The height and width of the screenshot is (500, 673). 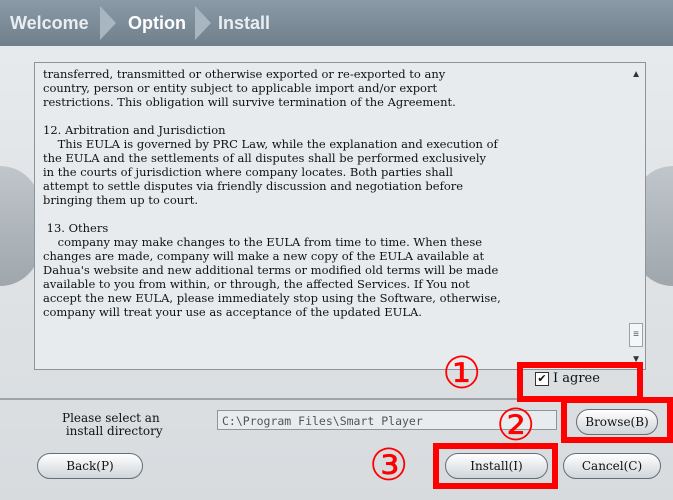 I want to click on back-button: Back(P), so click(x=90, y=466).